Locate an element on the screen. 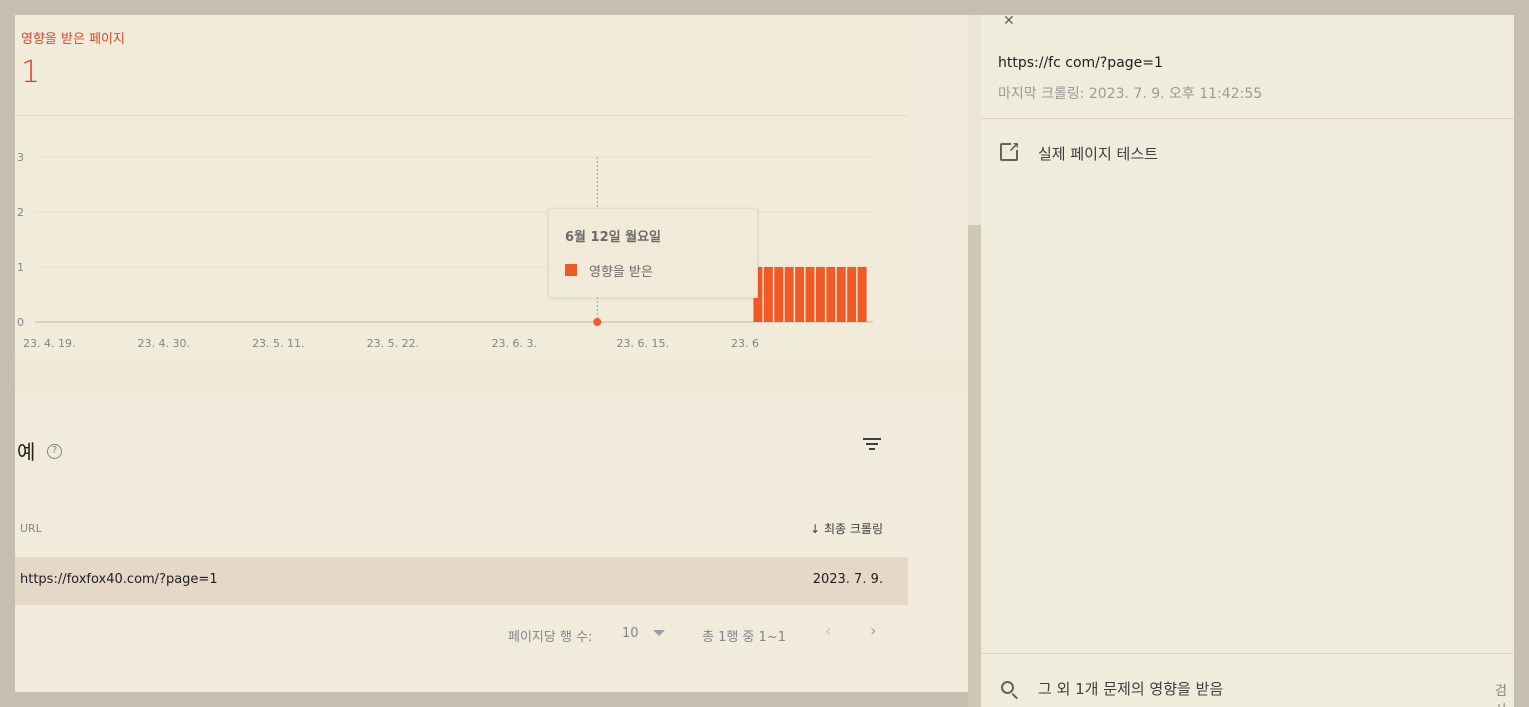 This screenshot has width=1529, height=707. column-header-url: URL is located at coordinates (31, 528).